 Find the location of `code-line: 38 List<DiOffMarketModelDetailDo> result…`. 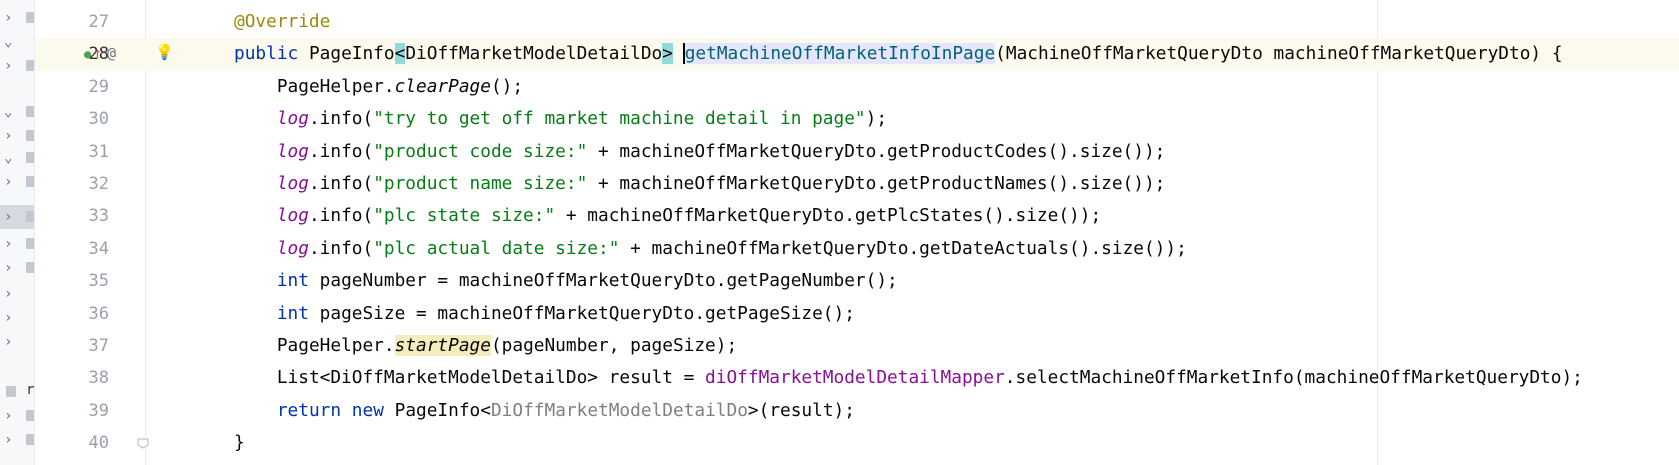

code-line: 38 List<DiOffMarketModelDetailDo> result… is located at coordinates (857, 378).